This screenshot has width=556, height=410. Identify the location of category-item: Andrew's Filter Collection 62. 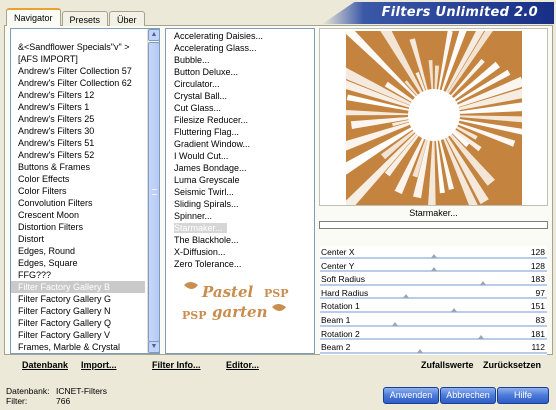
(79, 83).